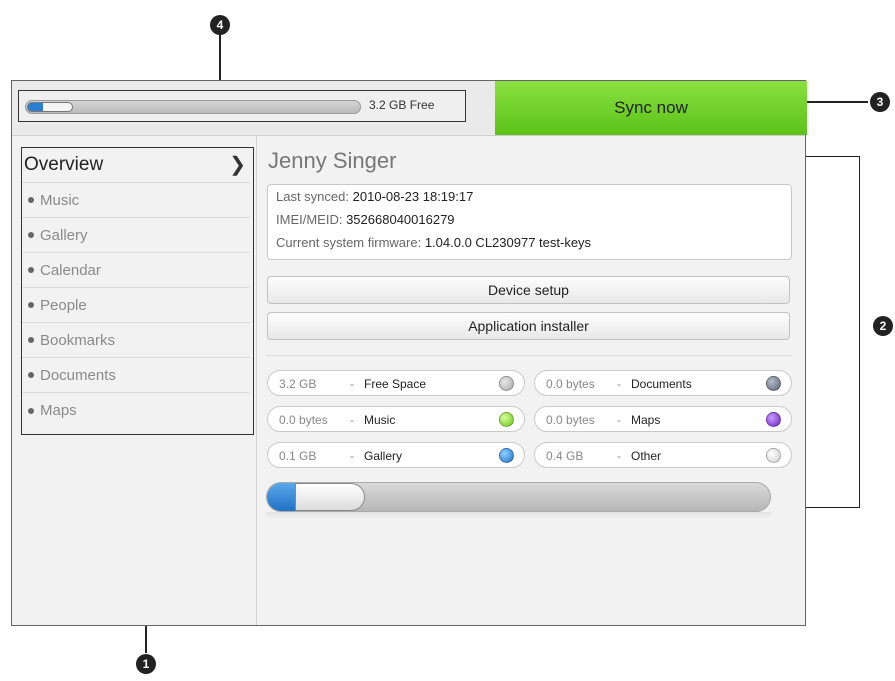  Describe the element at coordinates (380, 420) in the screenshot. I see `storage-item-name: Music` at that location.